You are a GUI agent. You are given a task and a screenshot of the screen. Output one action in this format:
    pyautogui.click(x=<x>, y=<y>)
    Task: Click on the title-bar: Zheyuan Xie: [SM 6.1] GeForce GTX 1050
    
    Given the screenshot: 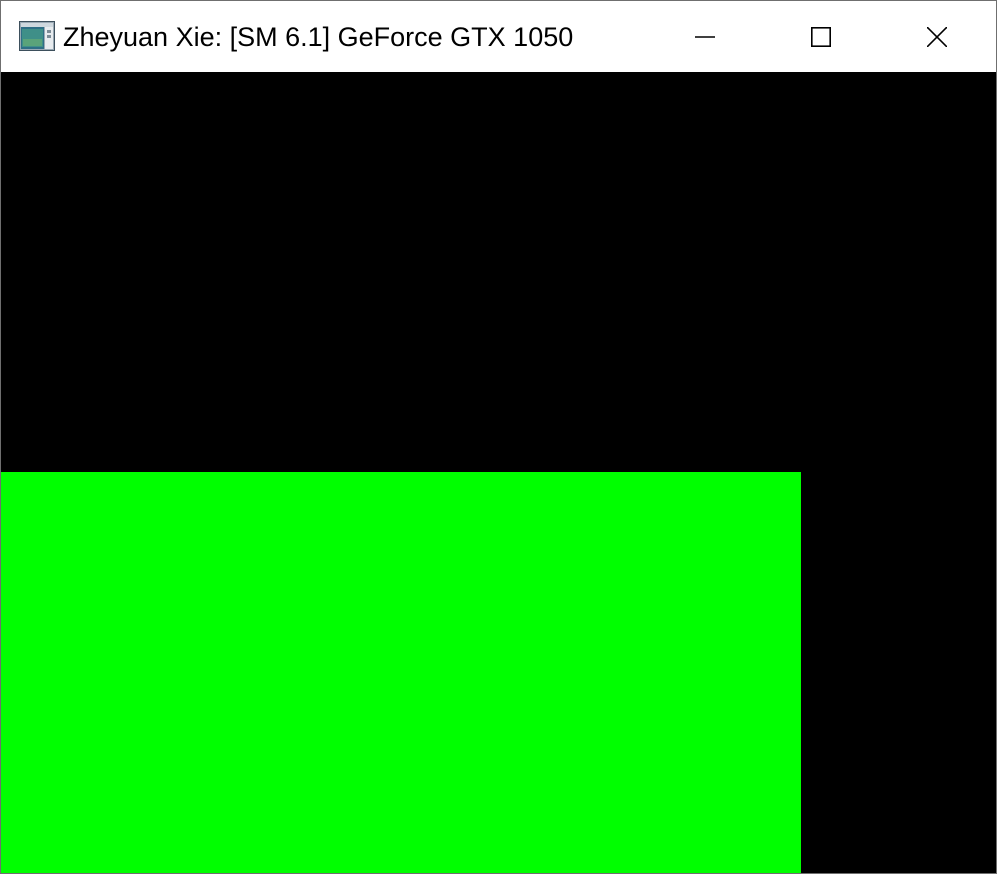 What is the action you would take?
    pyautogui.click(x=498, y=36)
    